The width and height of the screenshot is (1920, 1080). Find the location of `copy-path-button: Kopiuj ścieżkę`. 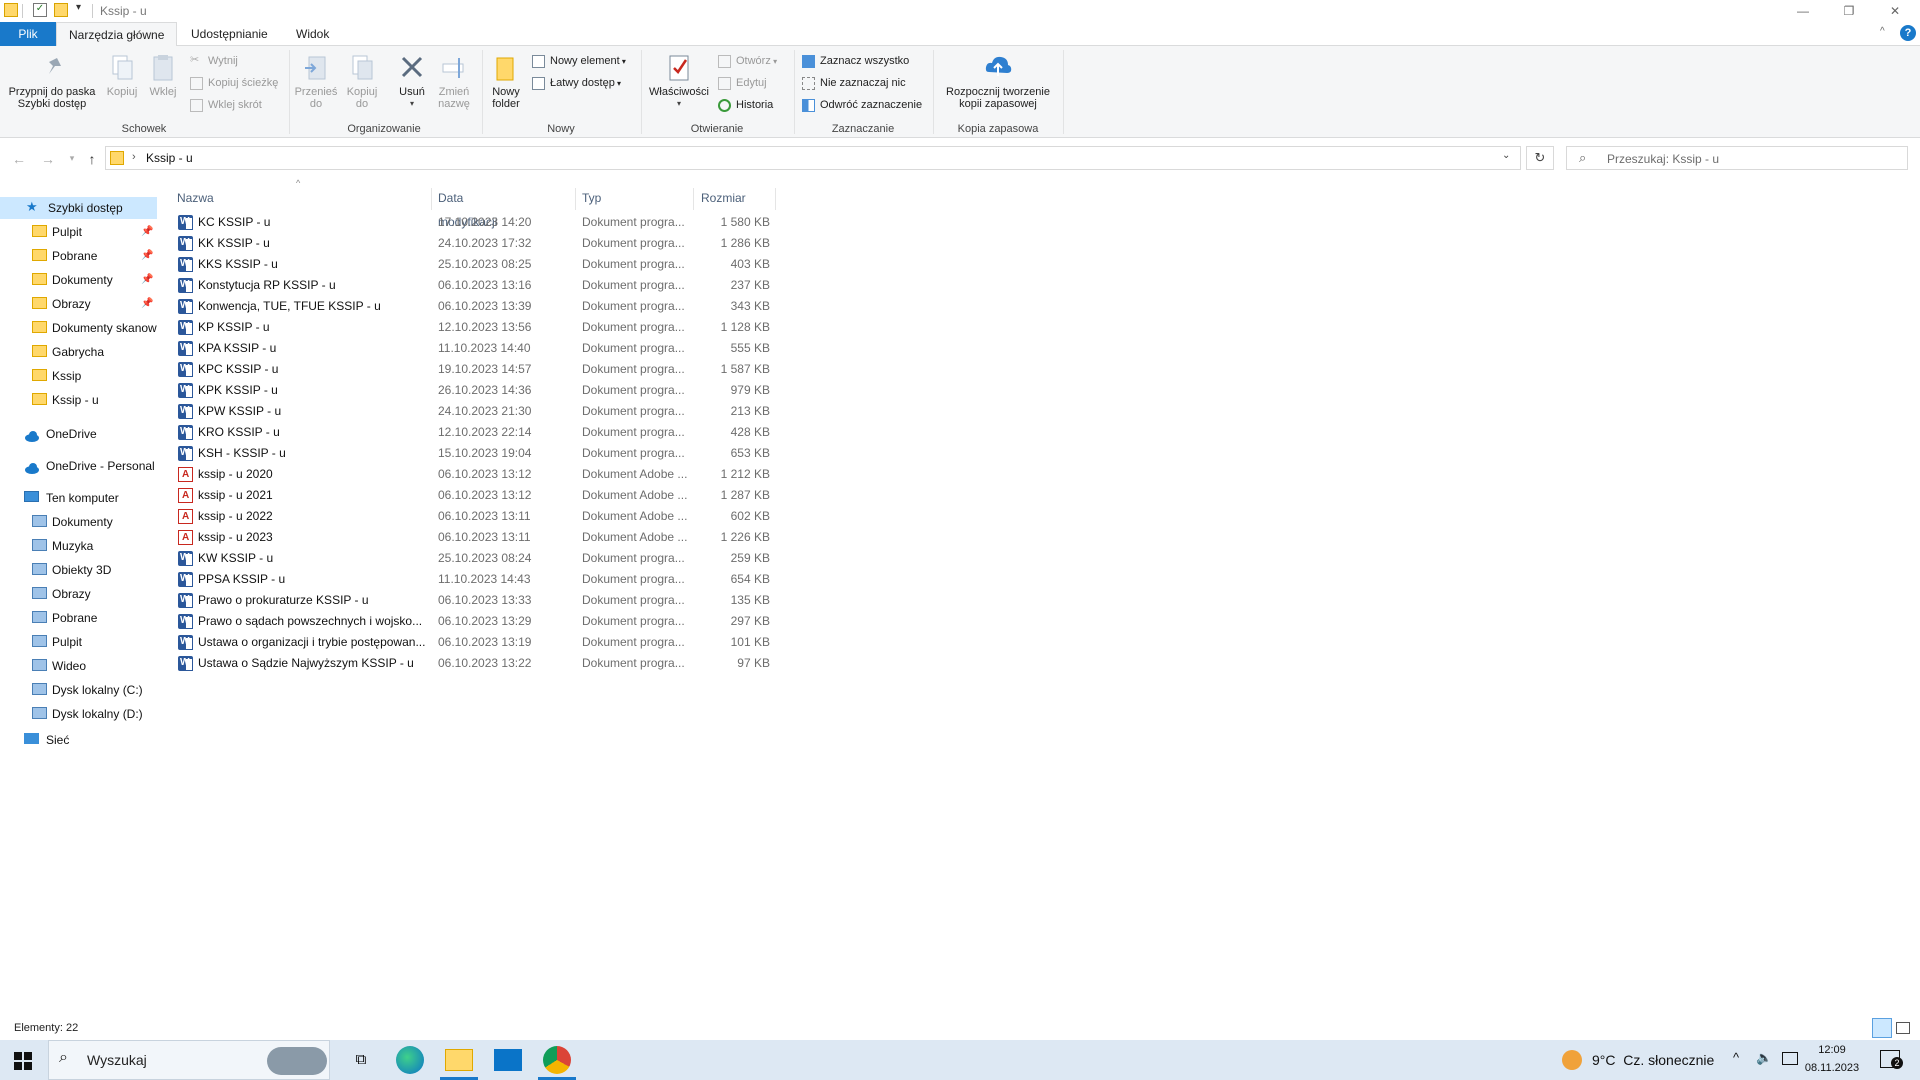

copy-path-button: Kopiuj ścieżkę is located at coordinates (233, 83).